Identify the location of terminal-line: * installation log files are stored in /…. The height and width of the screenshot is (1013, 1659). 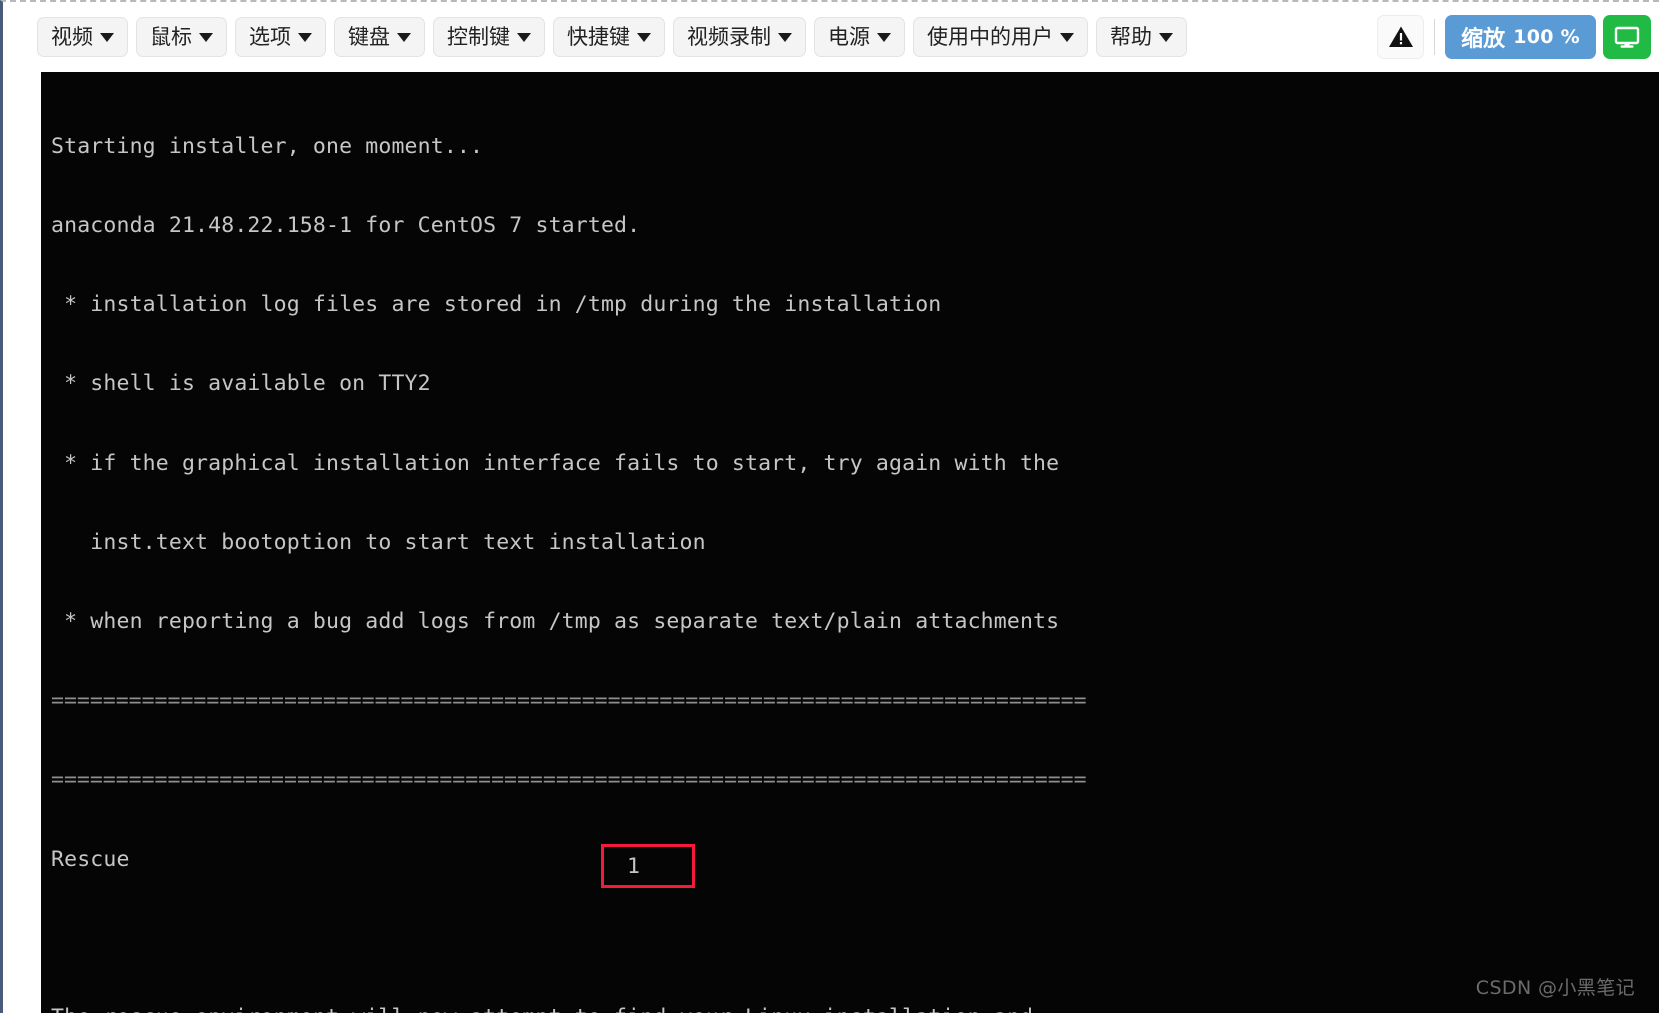
(496, 305).